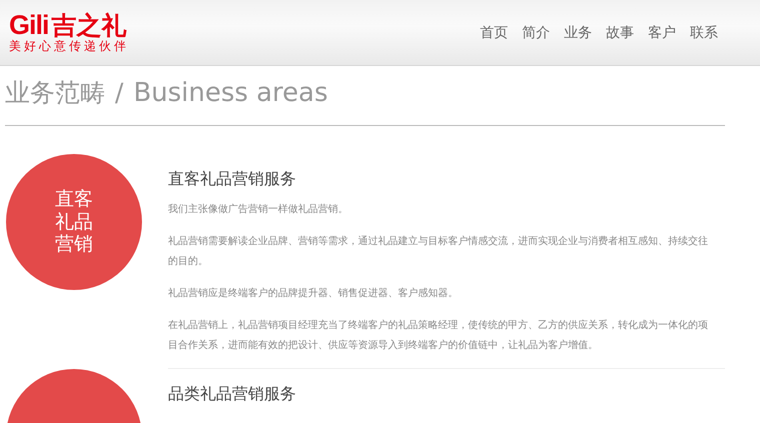  I want to click on service-paragraph: 在礼品营销上，礼品营销项目经理充当了终端客户的礼品策略经理，使传统的甲方、乙方的供应关系，转化成为一体化的项目合作关系，进而能有效的把设计、供应等资源导入到终端客户的价值链中，让礼品为客户增值。, so click(438, 336).